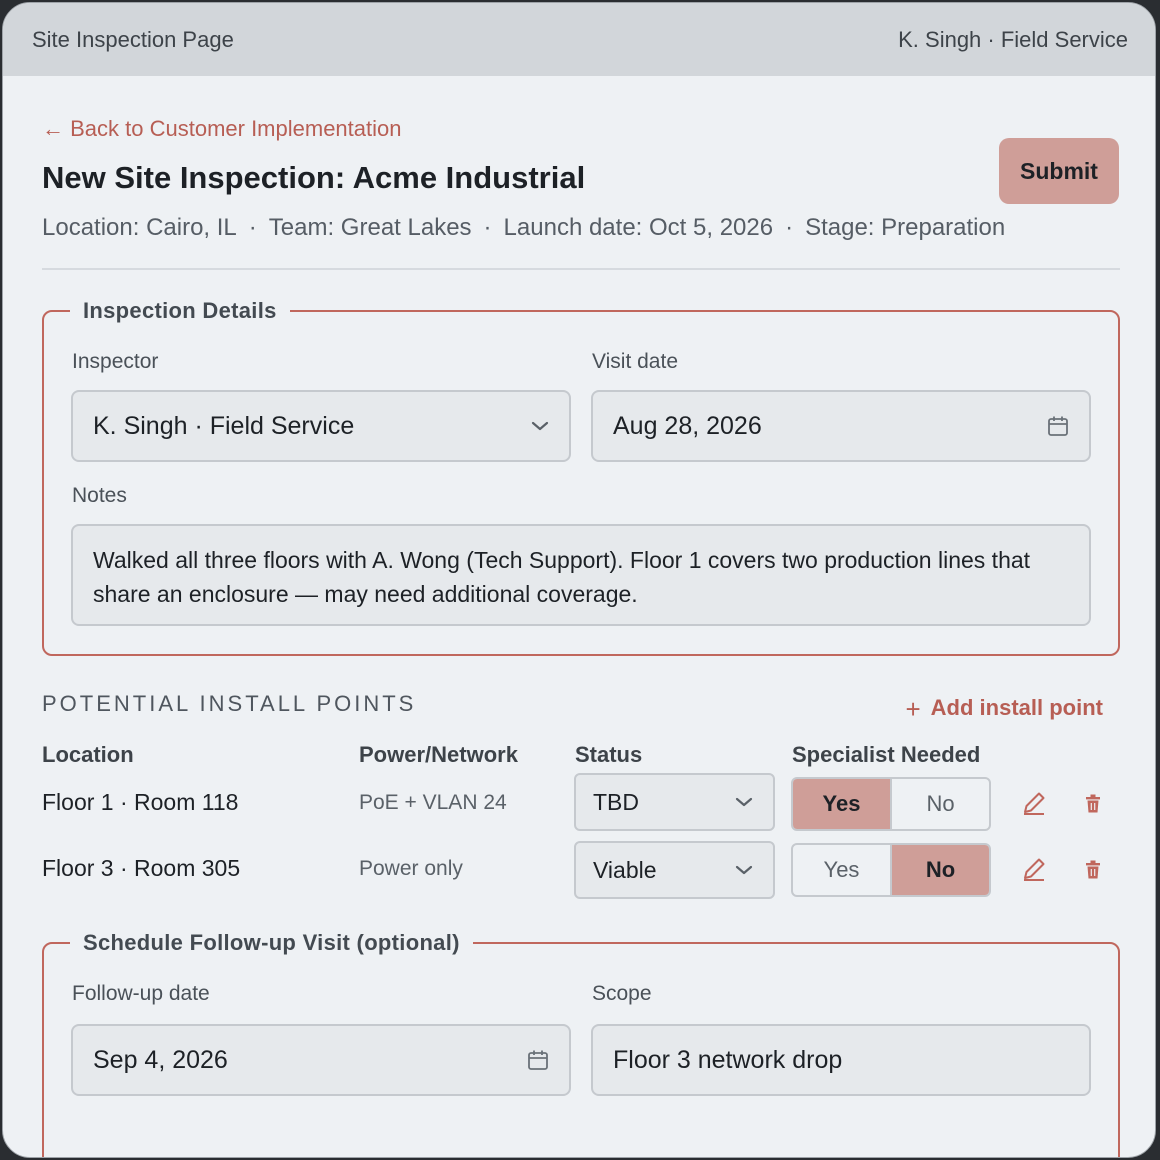  Describe the element at coordinates (321, 1060) in the screenshot. I see `follow-up-date-input: Sep 4, 2026` at that location.